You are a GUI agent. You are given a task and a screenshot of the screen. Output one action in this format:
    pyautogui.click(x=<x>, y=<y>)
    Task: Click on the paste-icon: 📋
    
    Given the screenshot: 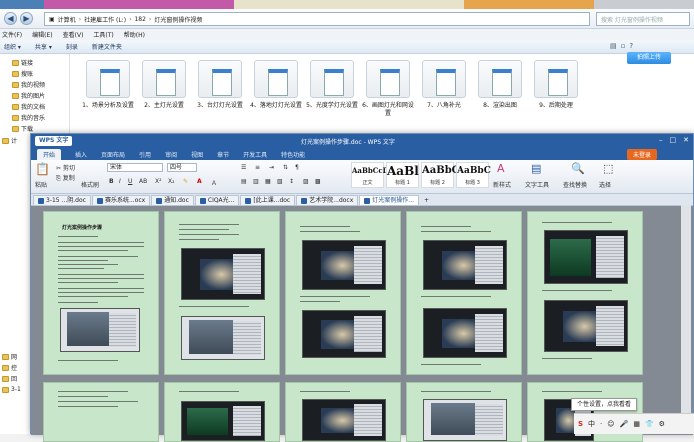 What is the action you would take?
    pyautogui.click(x=42, y=169)
    